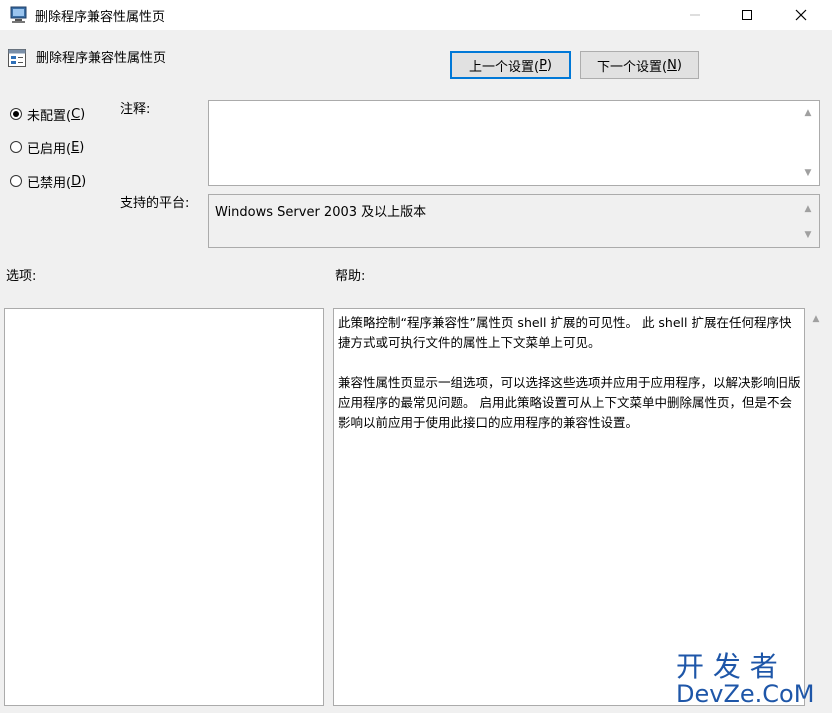 The height and width of the screenshot is (713, 832). Describe the element at coordinates (727, 666) in the screenshot. I see `watermark-line1: 开 发 者` at that location.